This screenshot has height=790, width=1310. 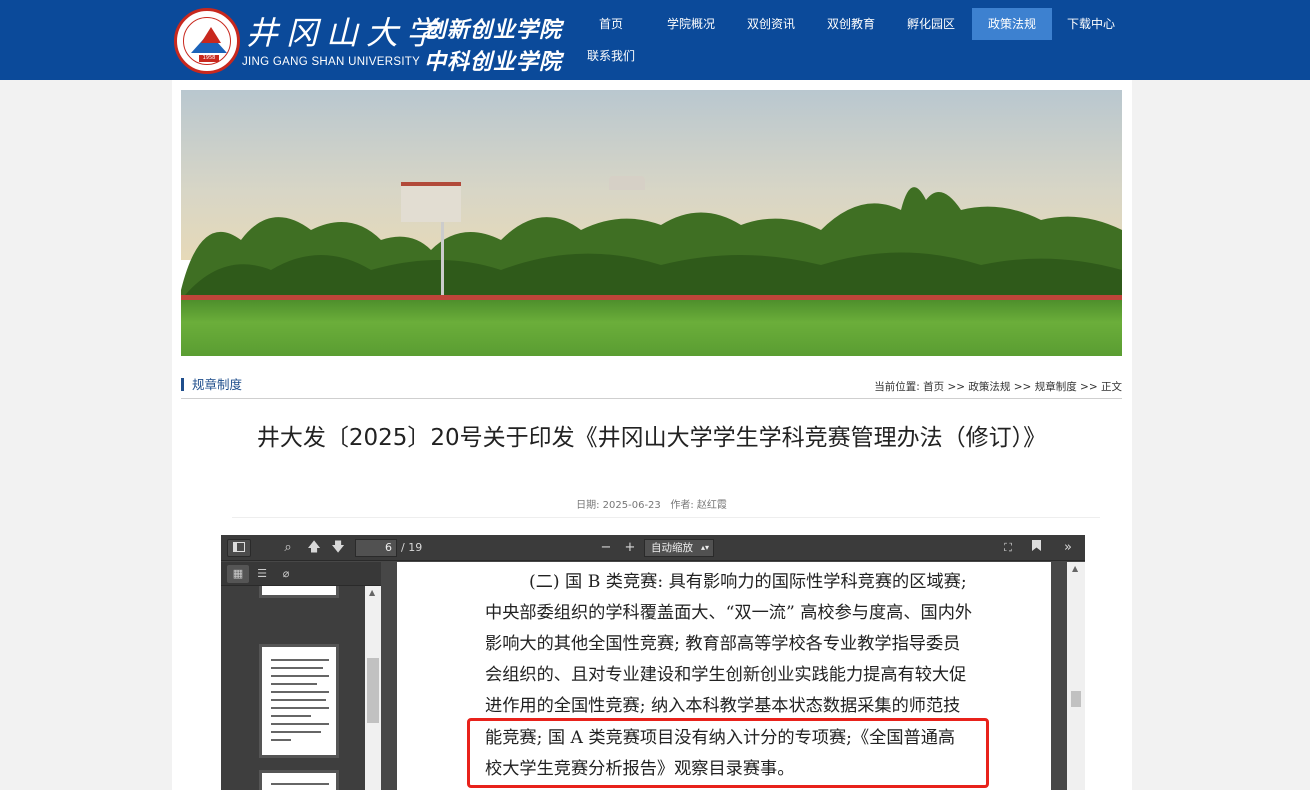 What do you see at coordinates (682, 505) in the screenshot?
I see `author-label: 作者:` at bounding box center [682, 505].